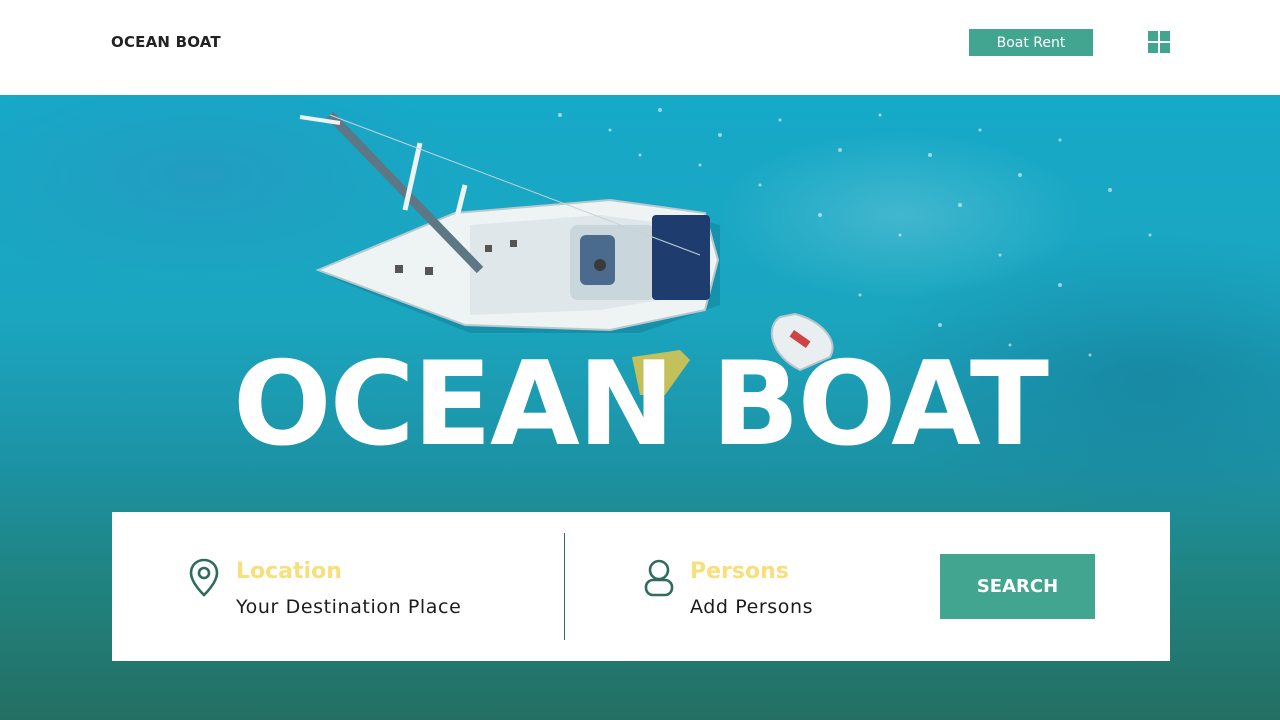 The height and width of the screenshot is (720, 1280). I want to click on grid-menu-icon, so click(1159, 42).